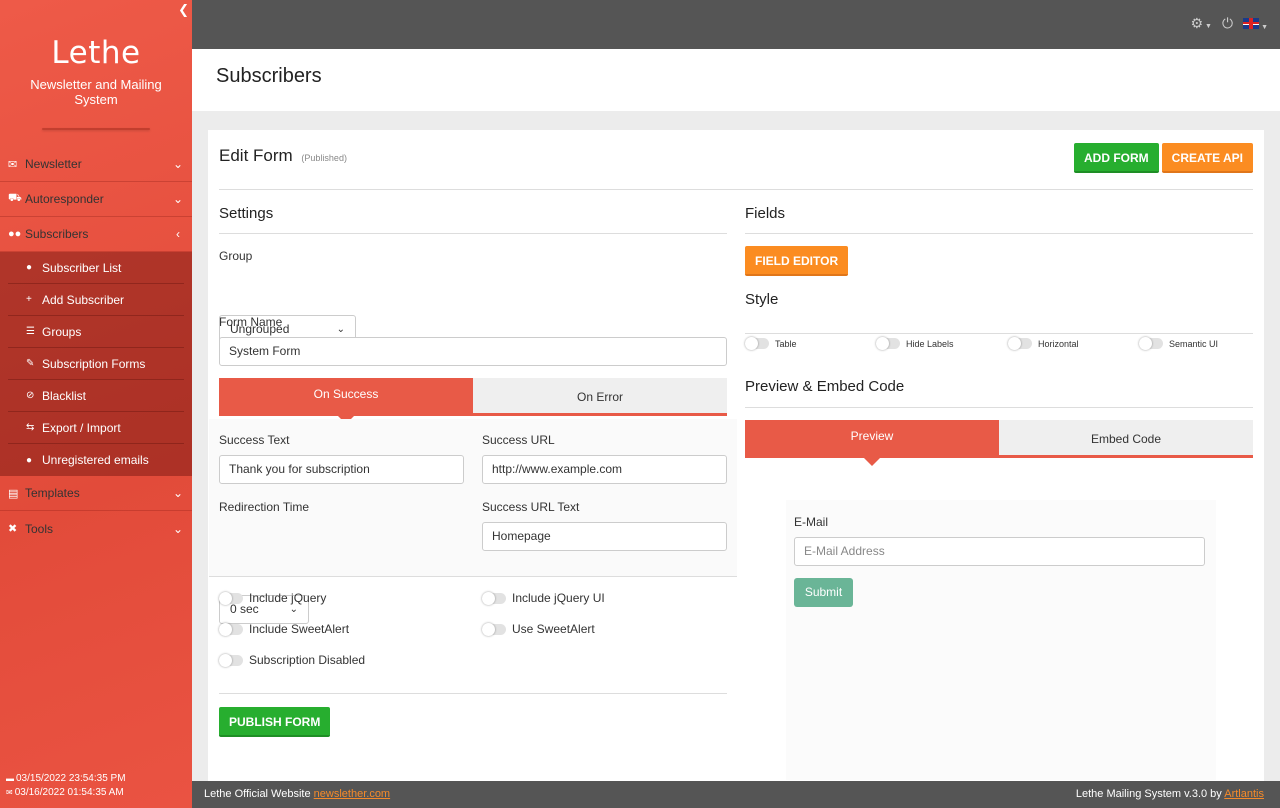 The height and width of the screenshot is (808, 1280). I want to click on brand-title: Lethe, so click(96, 53).